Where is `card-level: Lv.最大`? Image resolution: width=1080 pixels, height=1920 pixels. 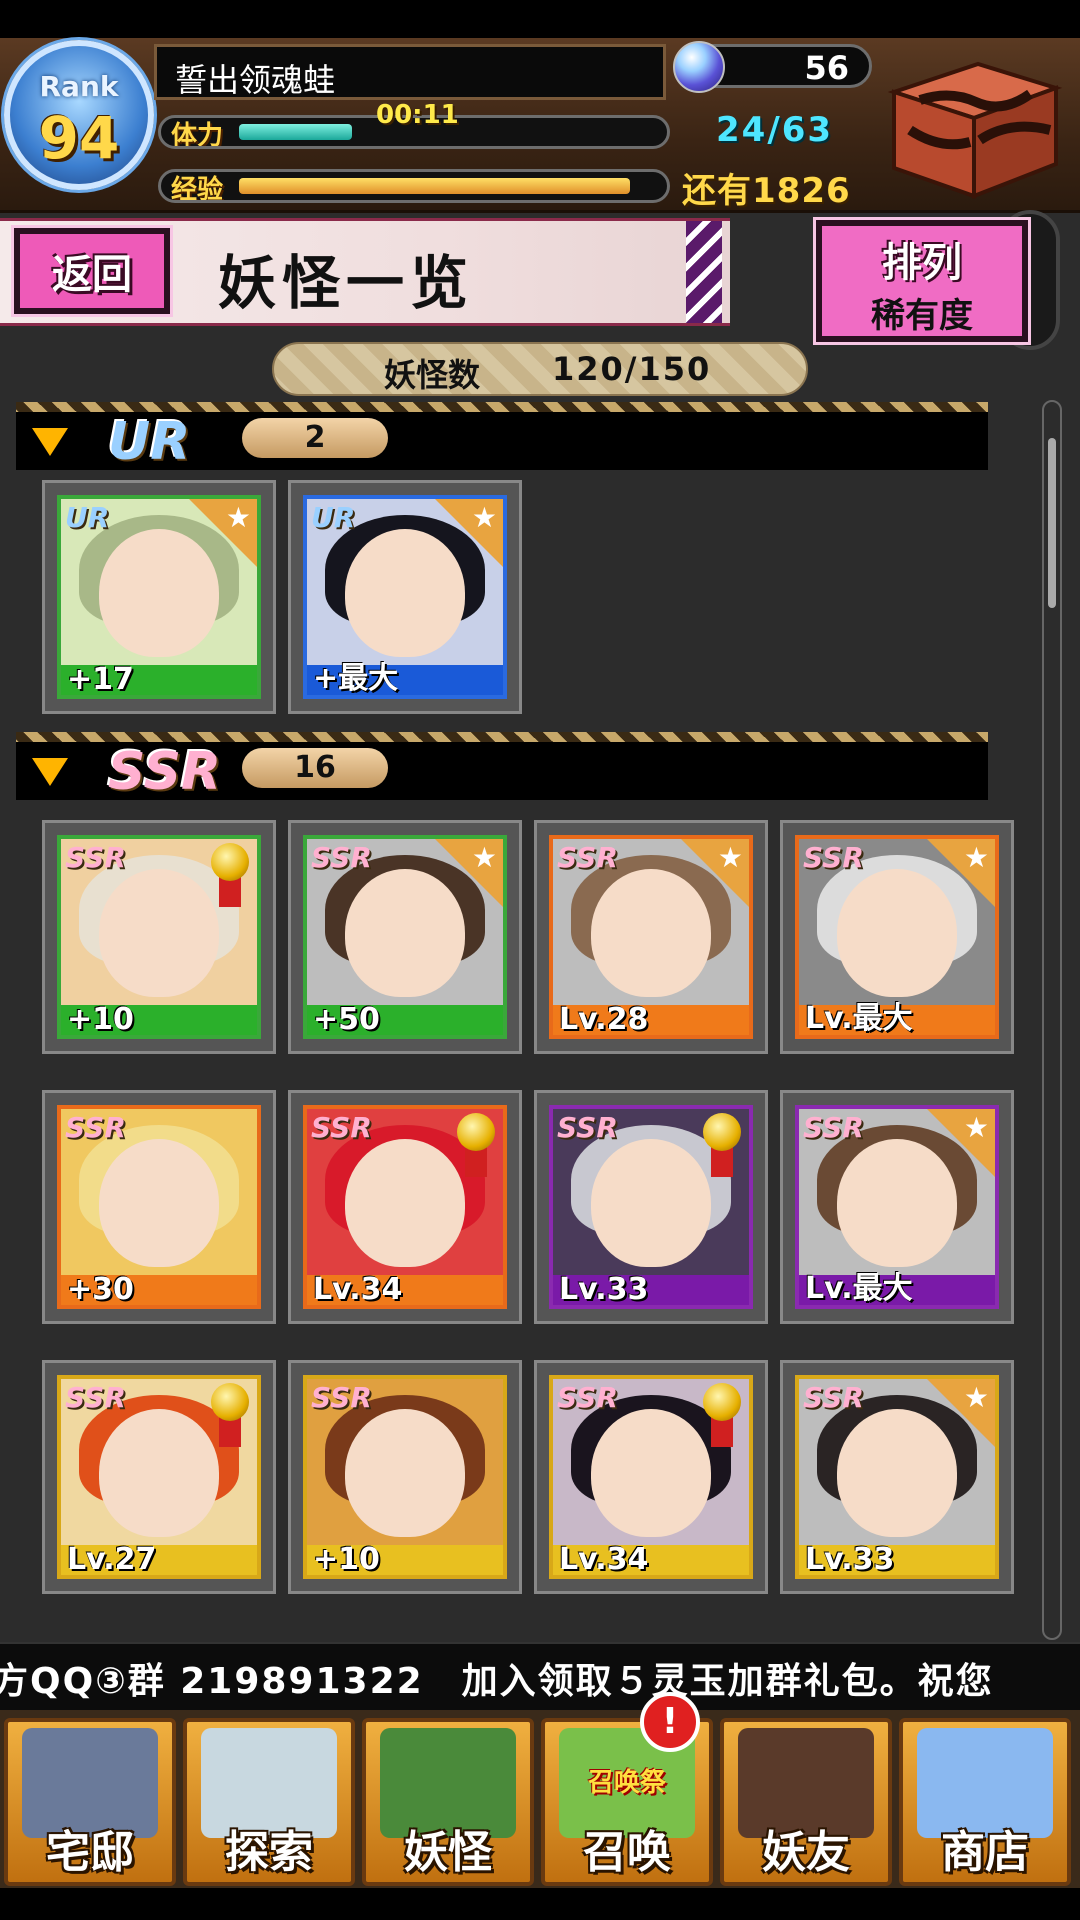
card-level: Lv.最大 is located at coordinates (859, 1018).